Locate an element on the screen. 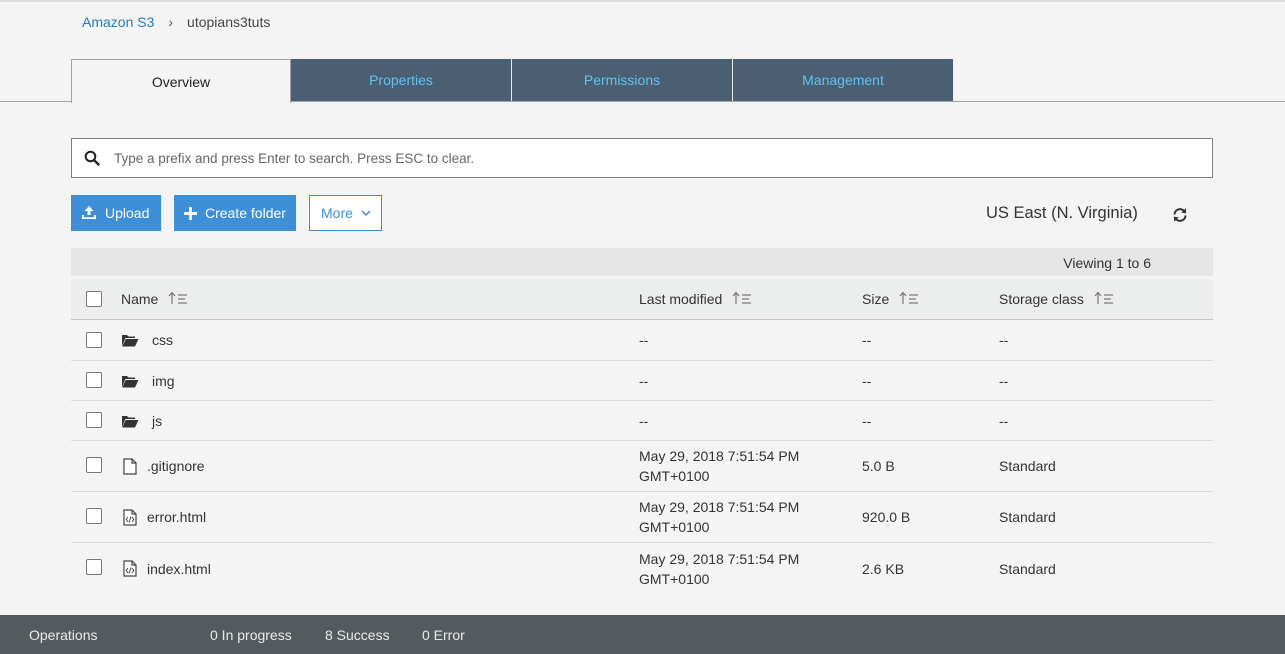 This screenshot has width=1285, height=654. table-row: js -- -- -- is located at coordinates (642, 421).